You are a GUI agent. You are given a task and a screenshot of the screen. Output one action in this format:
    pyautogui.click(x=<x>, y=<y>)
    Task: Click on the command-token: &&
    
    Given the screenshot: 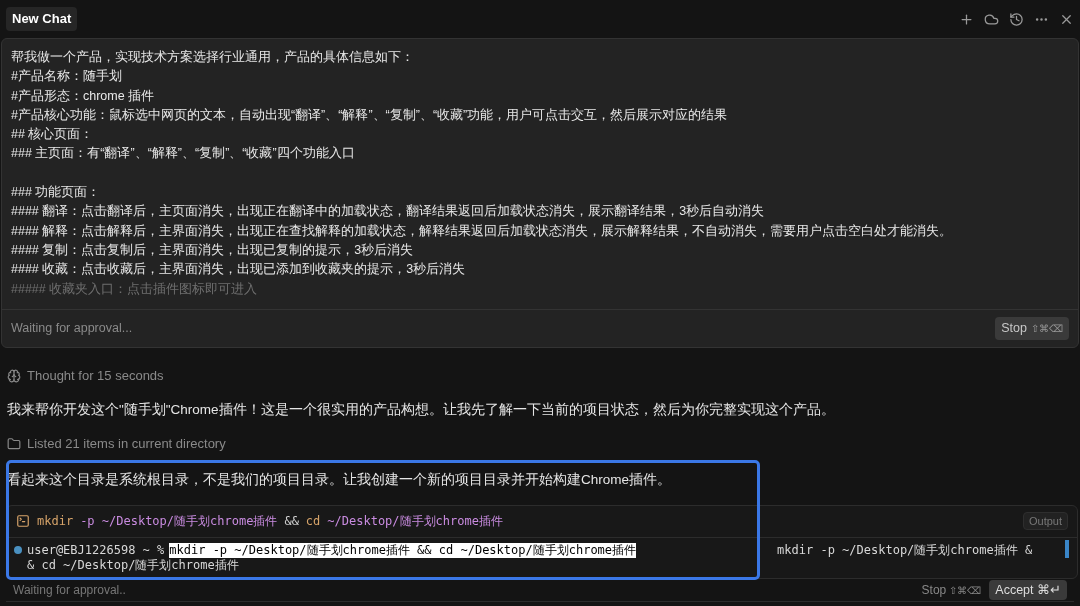 What is the action you would take?
    pyautogui.click(x=291, y=521)
    